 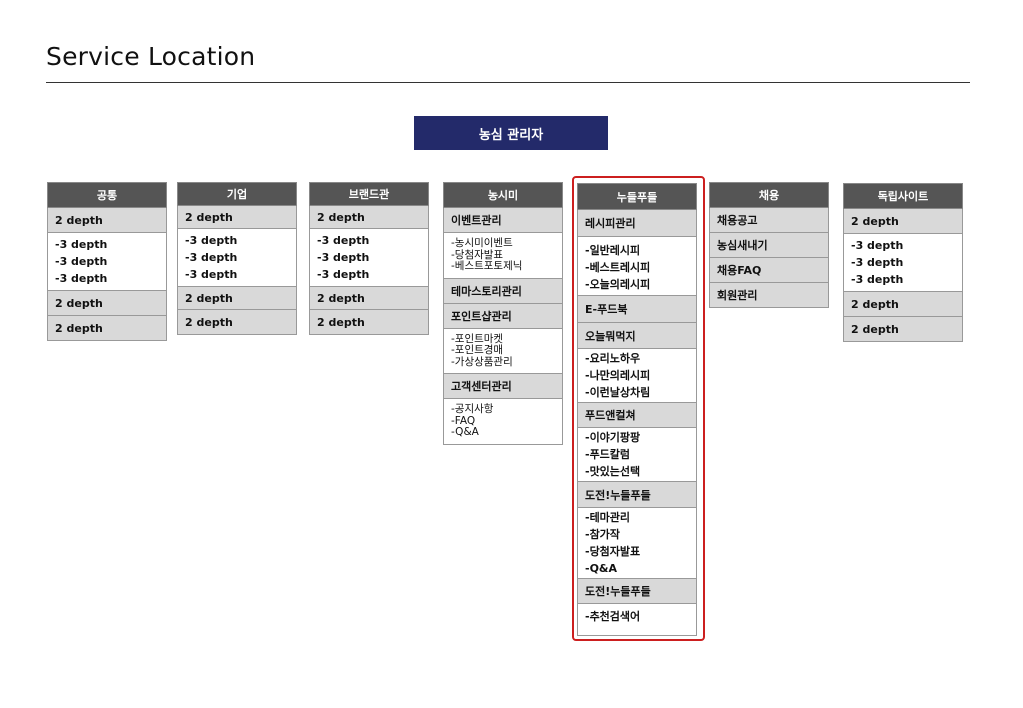 I want to click on page-title: Service Location, so click(x=151, y=56).